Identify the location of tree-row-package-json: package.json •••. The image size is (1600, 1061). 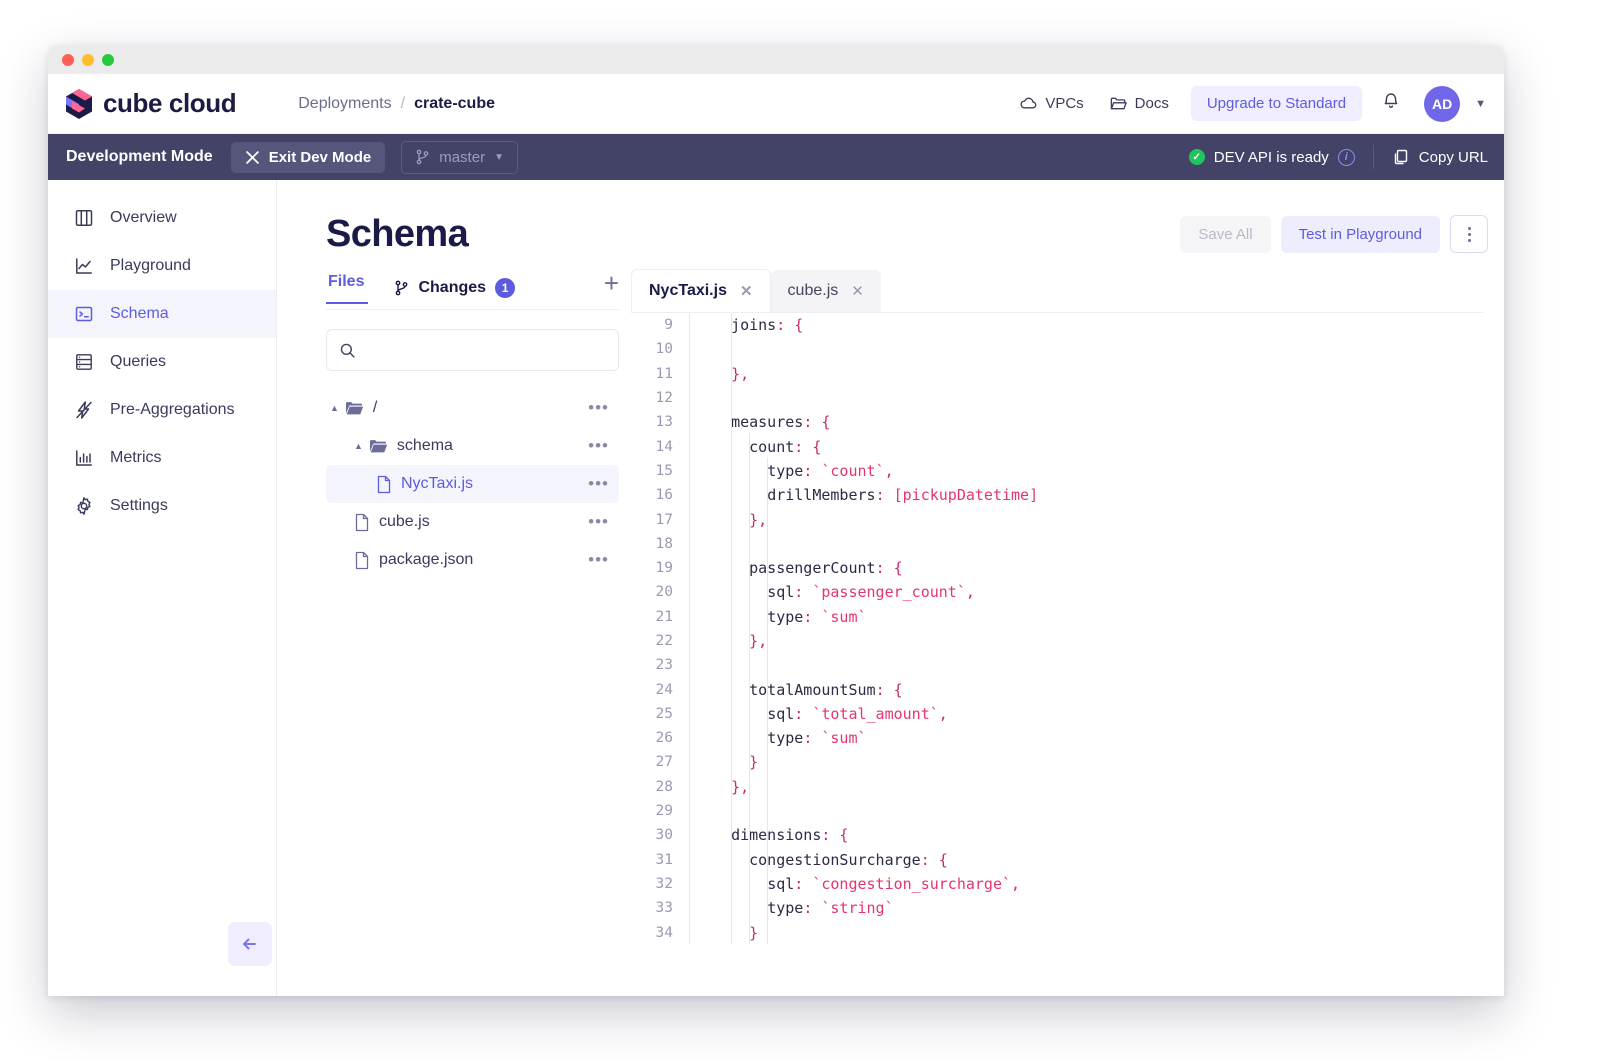
(472, 560).